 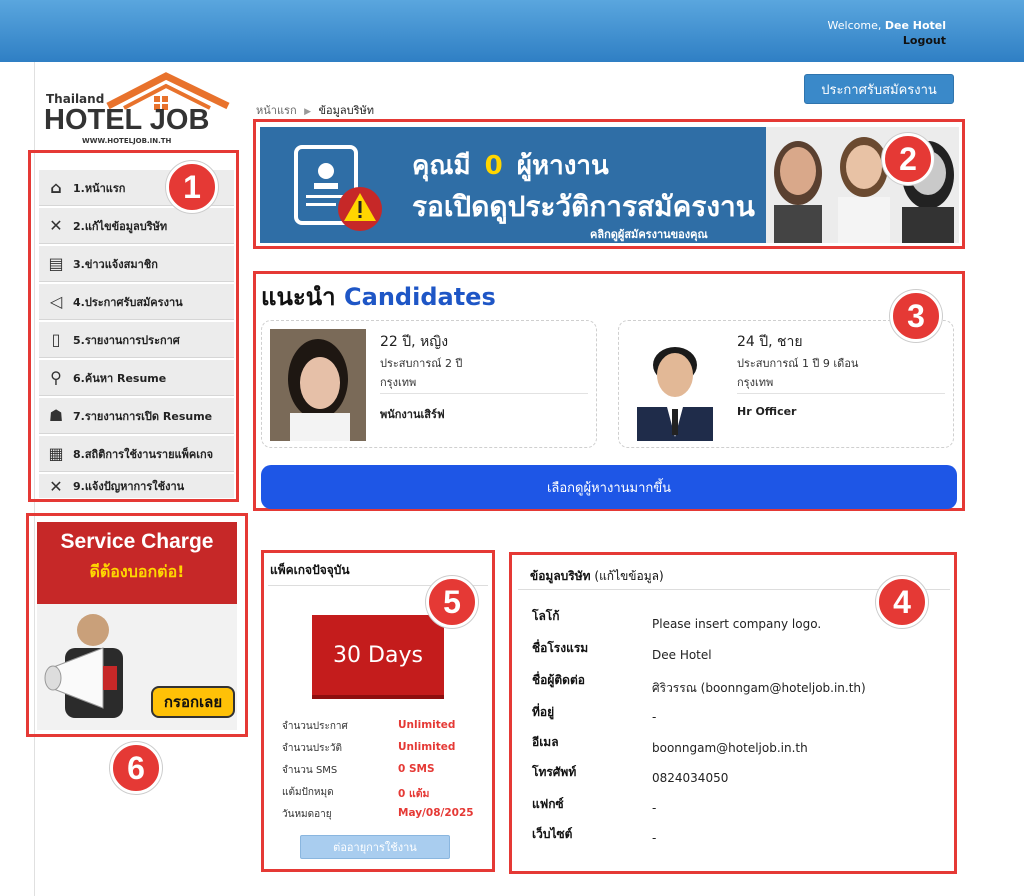 What do you see at coordinates (56, 453) in the screenshot?
I see `stats-icon: ▦` at bounding box center [56, 453].